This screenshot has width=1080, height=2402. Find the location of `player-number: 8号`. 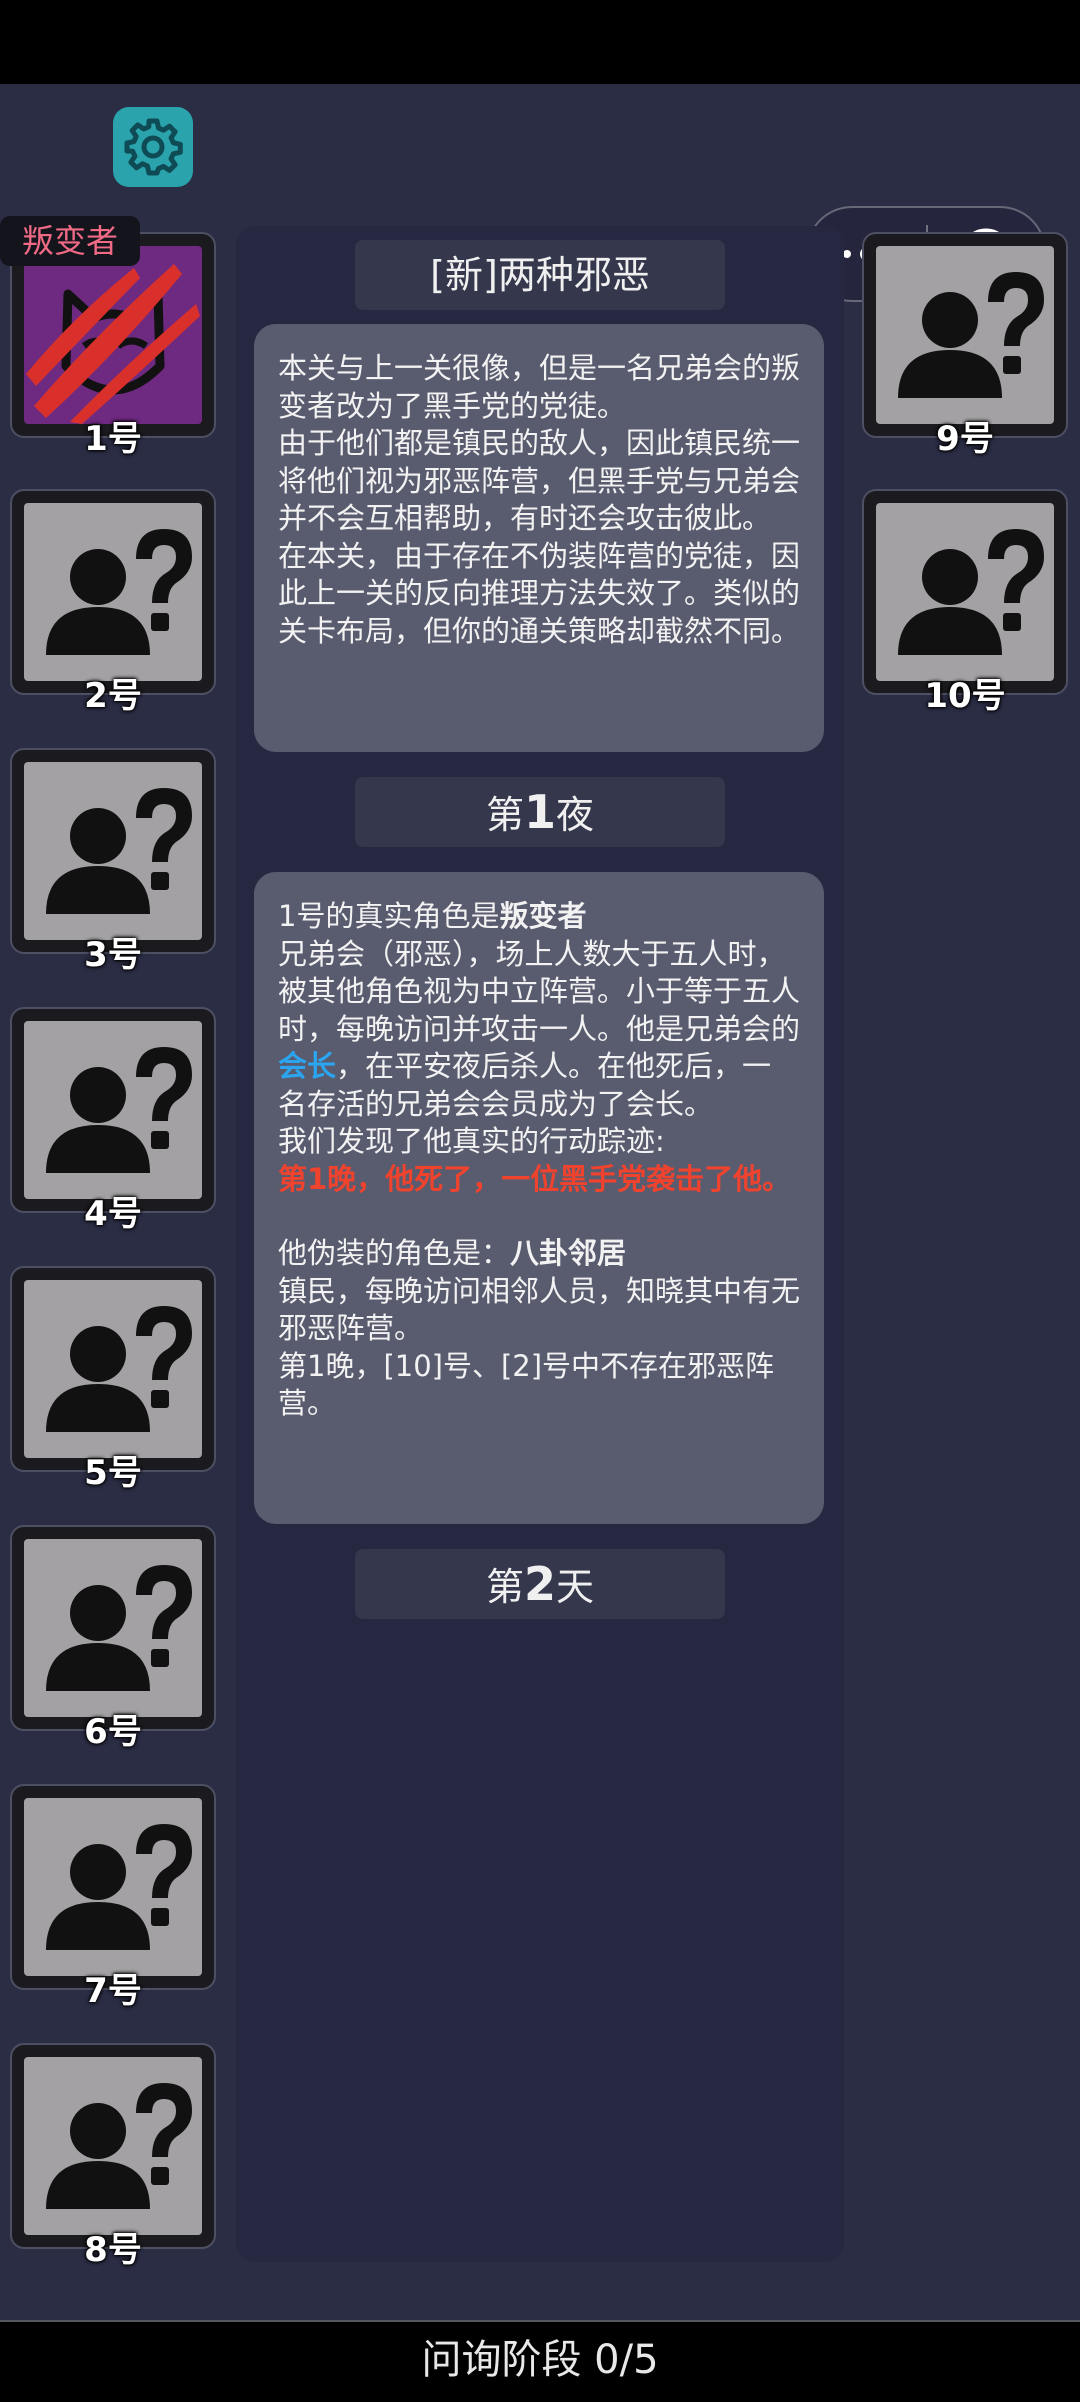

player-number: 8号 is located at coordinates (113, 2250).